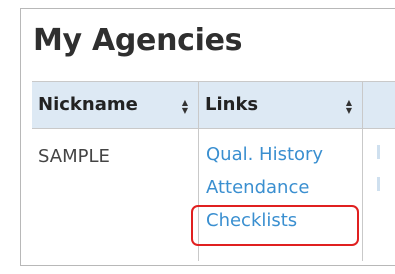  I want to click on highlight-annotation, so click(275, 225).